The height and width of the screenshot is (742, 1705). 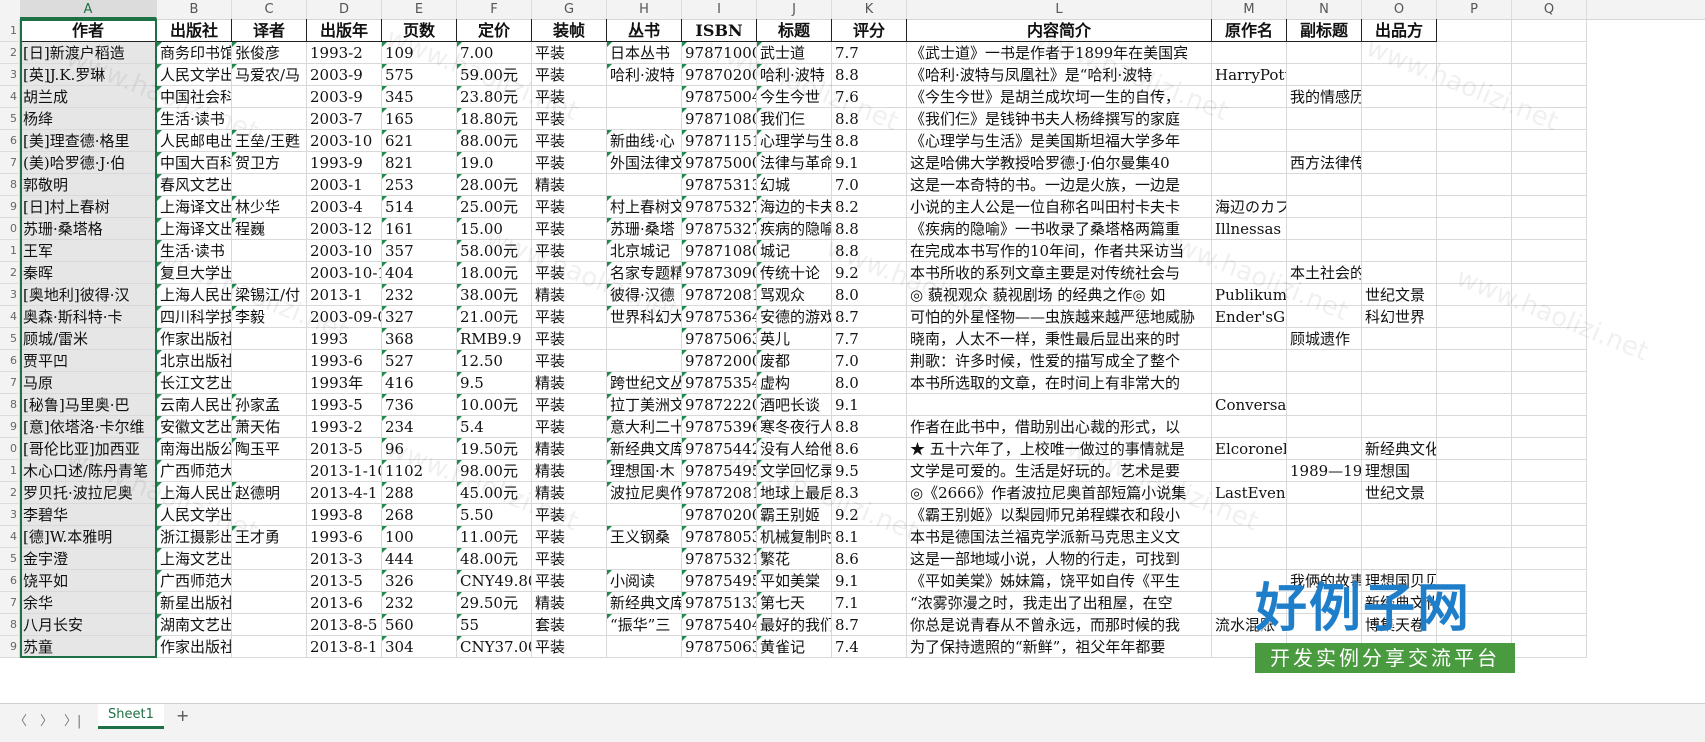 What do you see at coordinates (419, 119) in the screenshot?
I see `table-cell: 165` at bounding box center [419, 119].